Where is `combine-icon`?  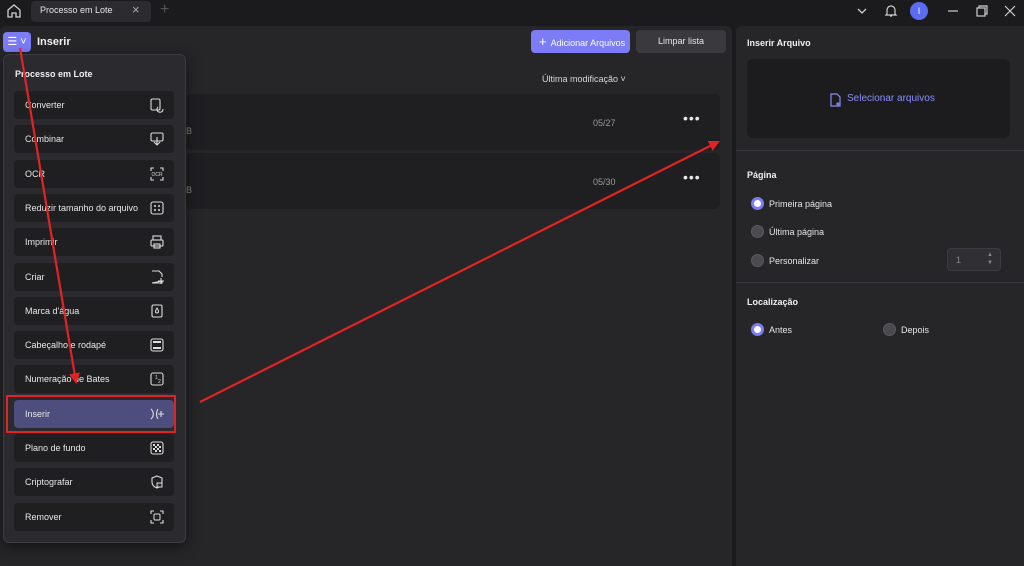 combine-icon is located at coordinates (157, 139).